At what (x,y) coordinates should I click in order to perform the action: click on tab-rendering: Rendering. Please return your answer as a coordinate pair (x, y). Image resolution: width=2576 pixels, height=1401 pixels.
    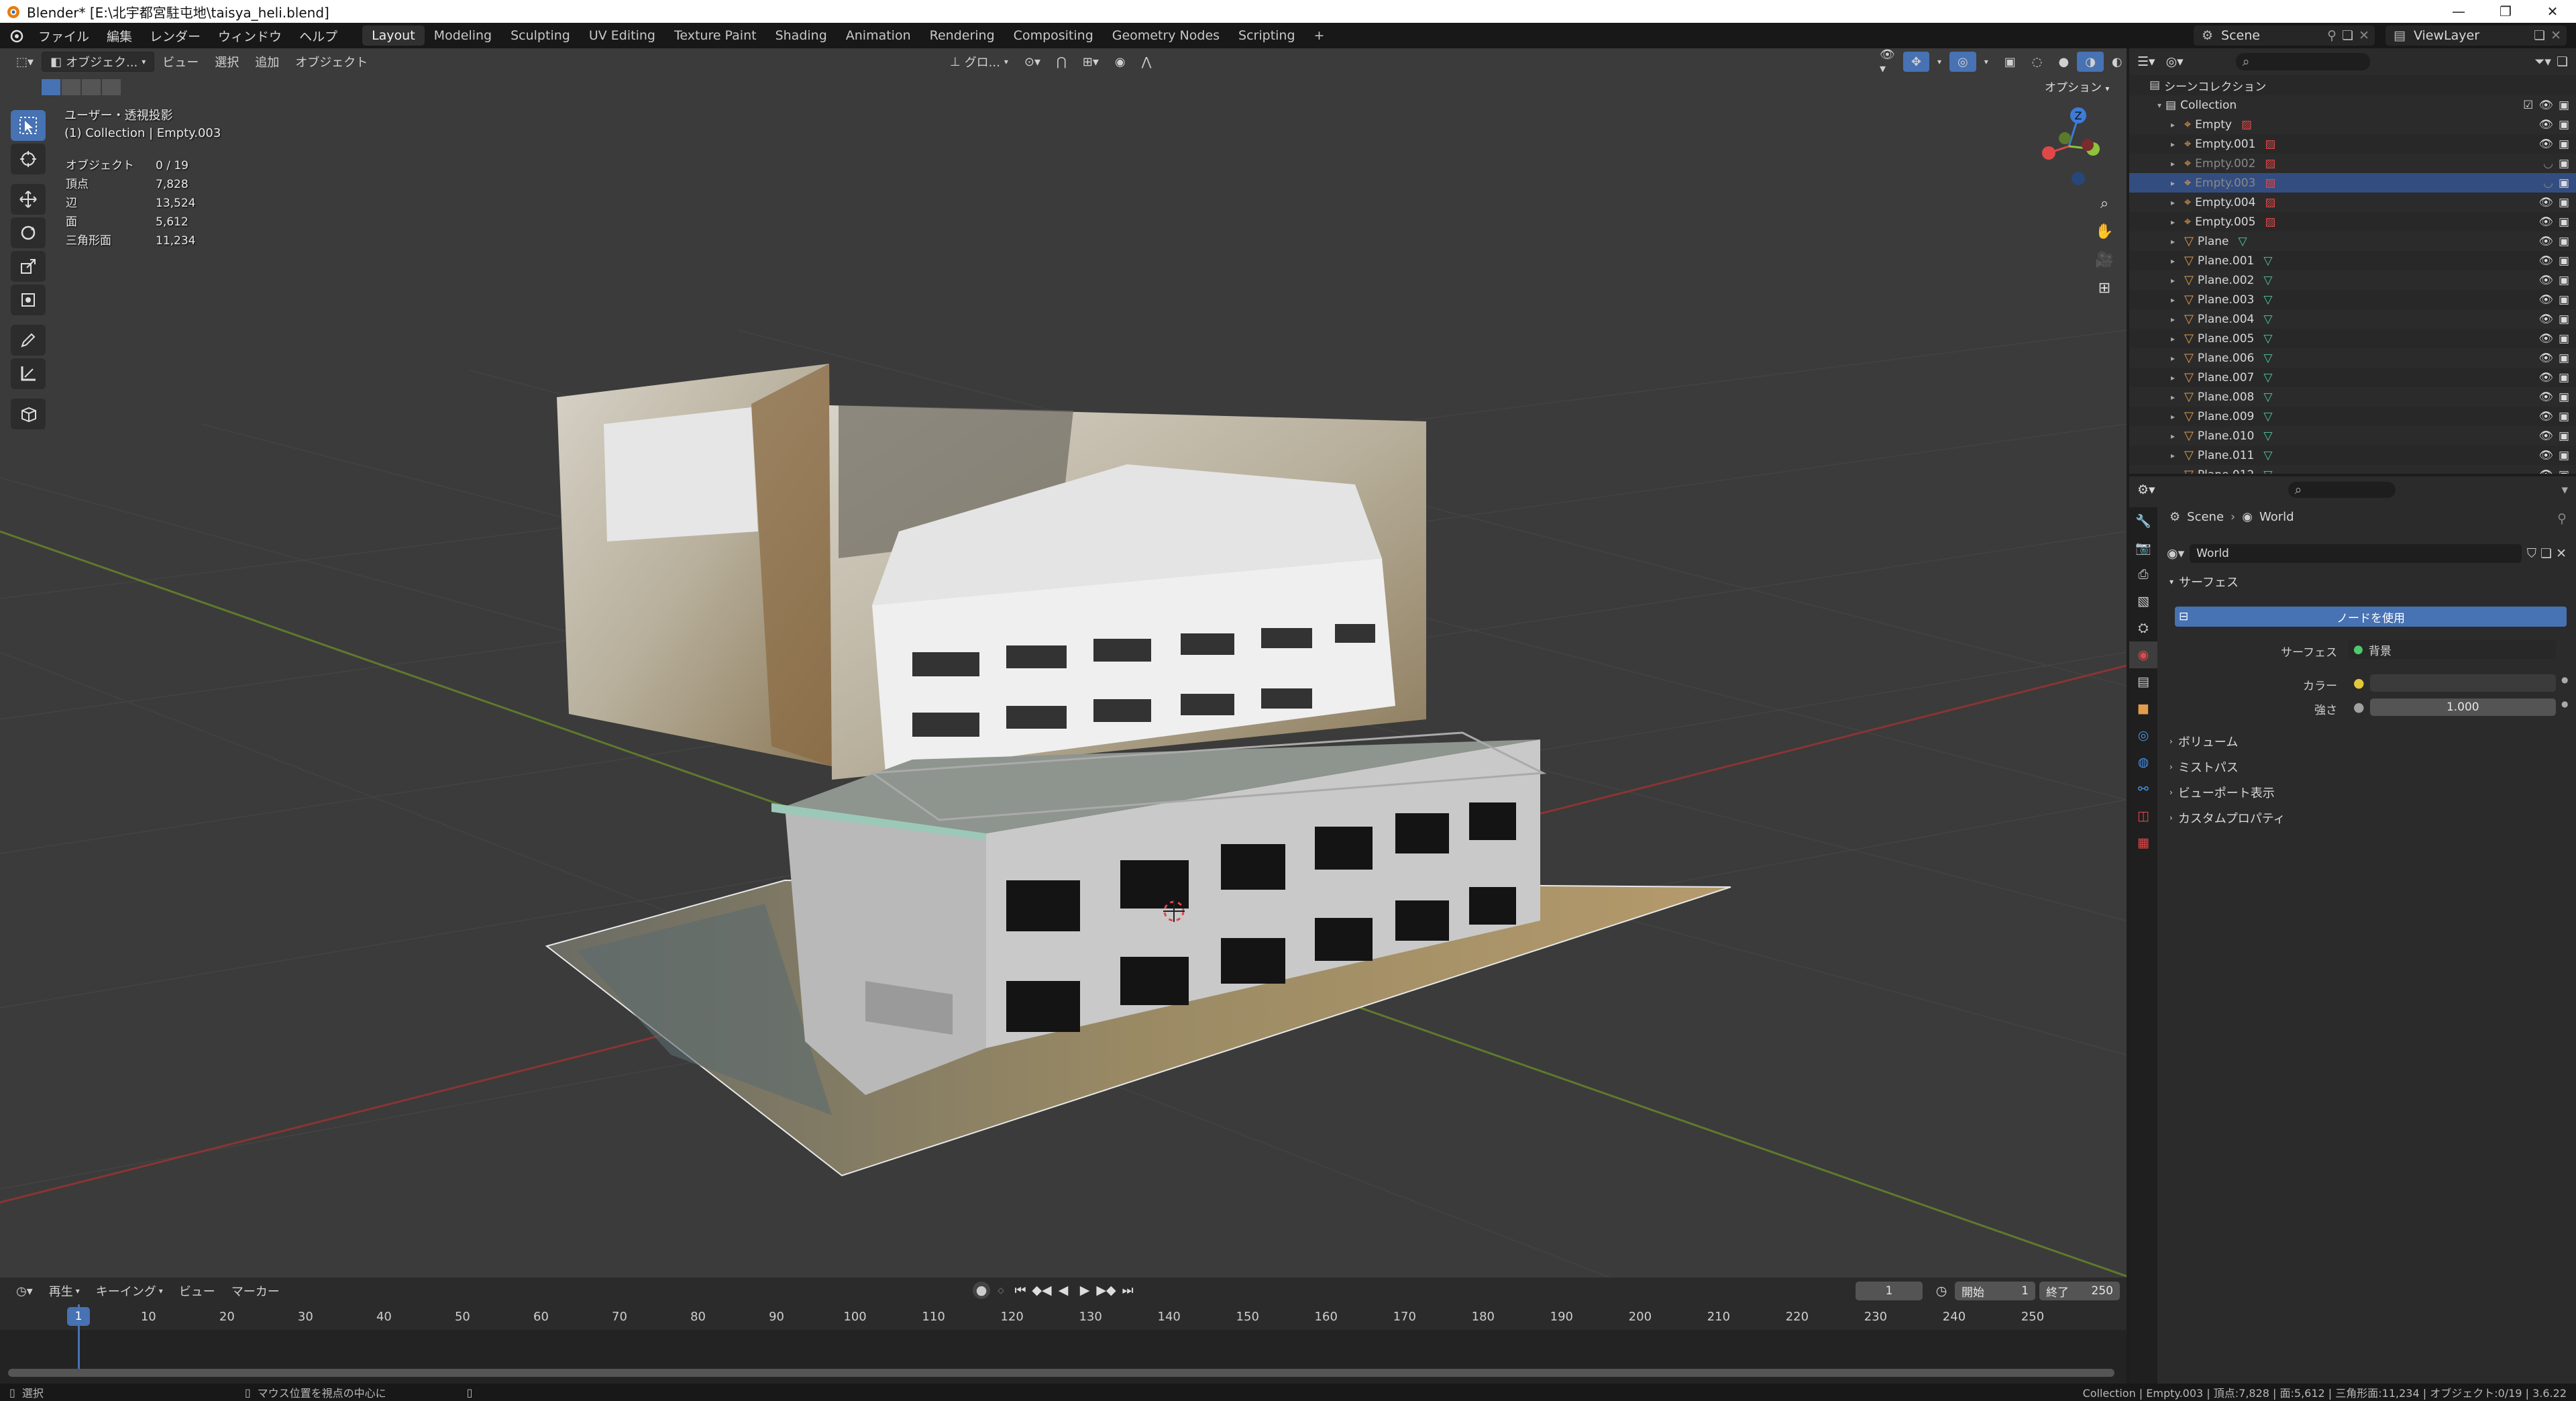
    Looking at the image, I should click on (962, 35).